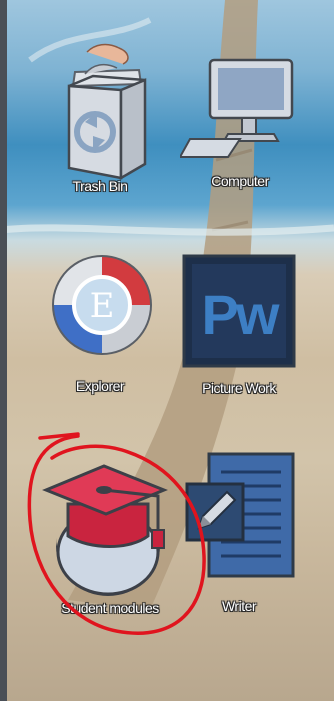 This screenshot has width=334, height=701. I want to click on picture-work-desktop-icon: Pw Picture Work, so click(240, 327).